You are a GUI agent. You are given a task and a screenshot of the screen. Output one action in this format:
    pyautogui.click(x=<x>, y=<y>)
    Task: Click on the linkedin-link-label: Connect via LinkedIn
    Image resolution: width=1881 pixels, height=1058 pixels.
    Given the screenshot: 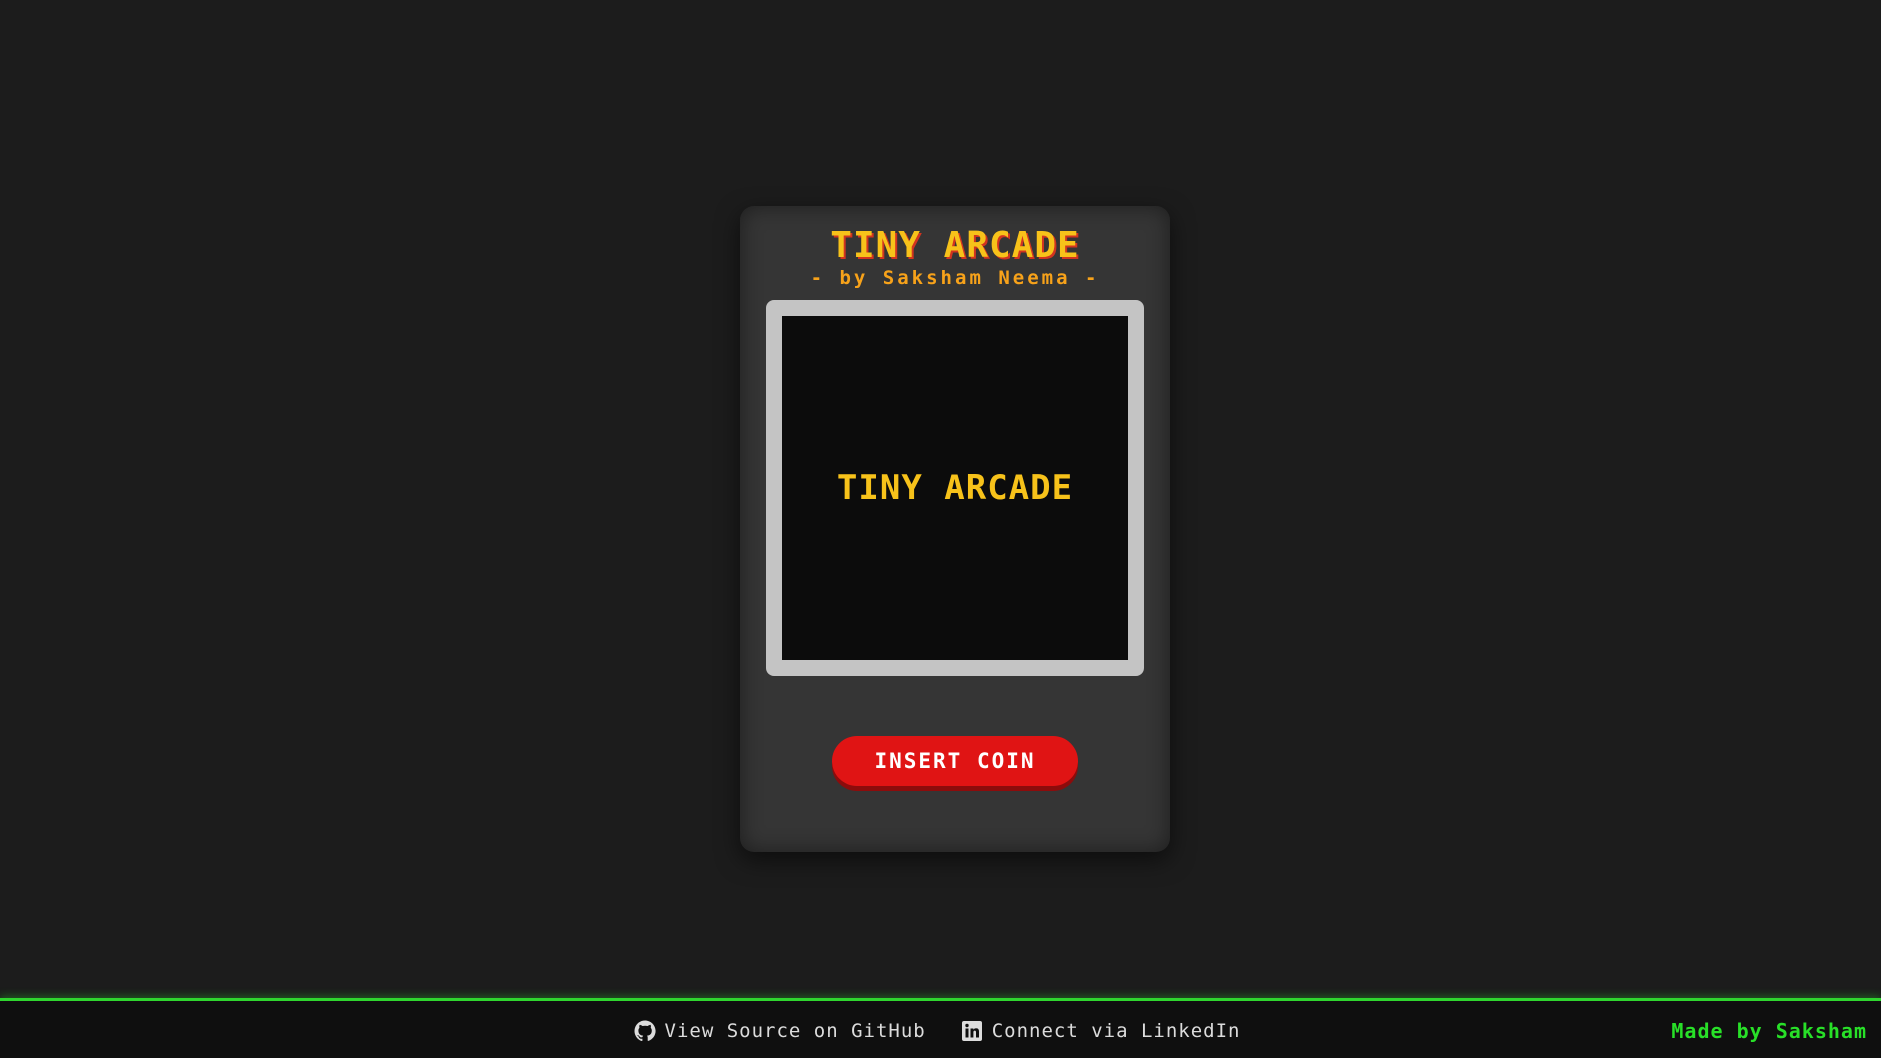 What is the action you would take?
    pyautogui.click(x=1116, y=1031)
    